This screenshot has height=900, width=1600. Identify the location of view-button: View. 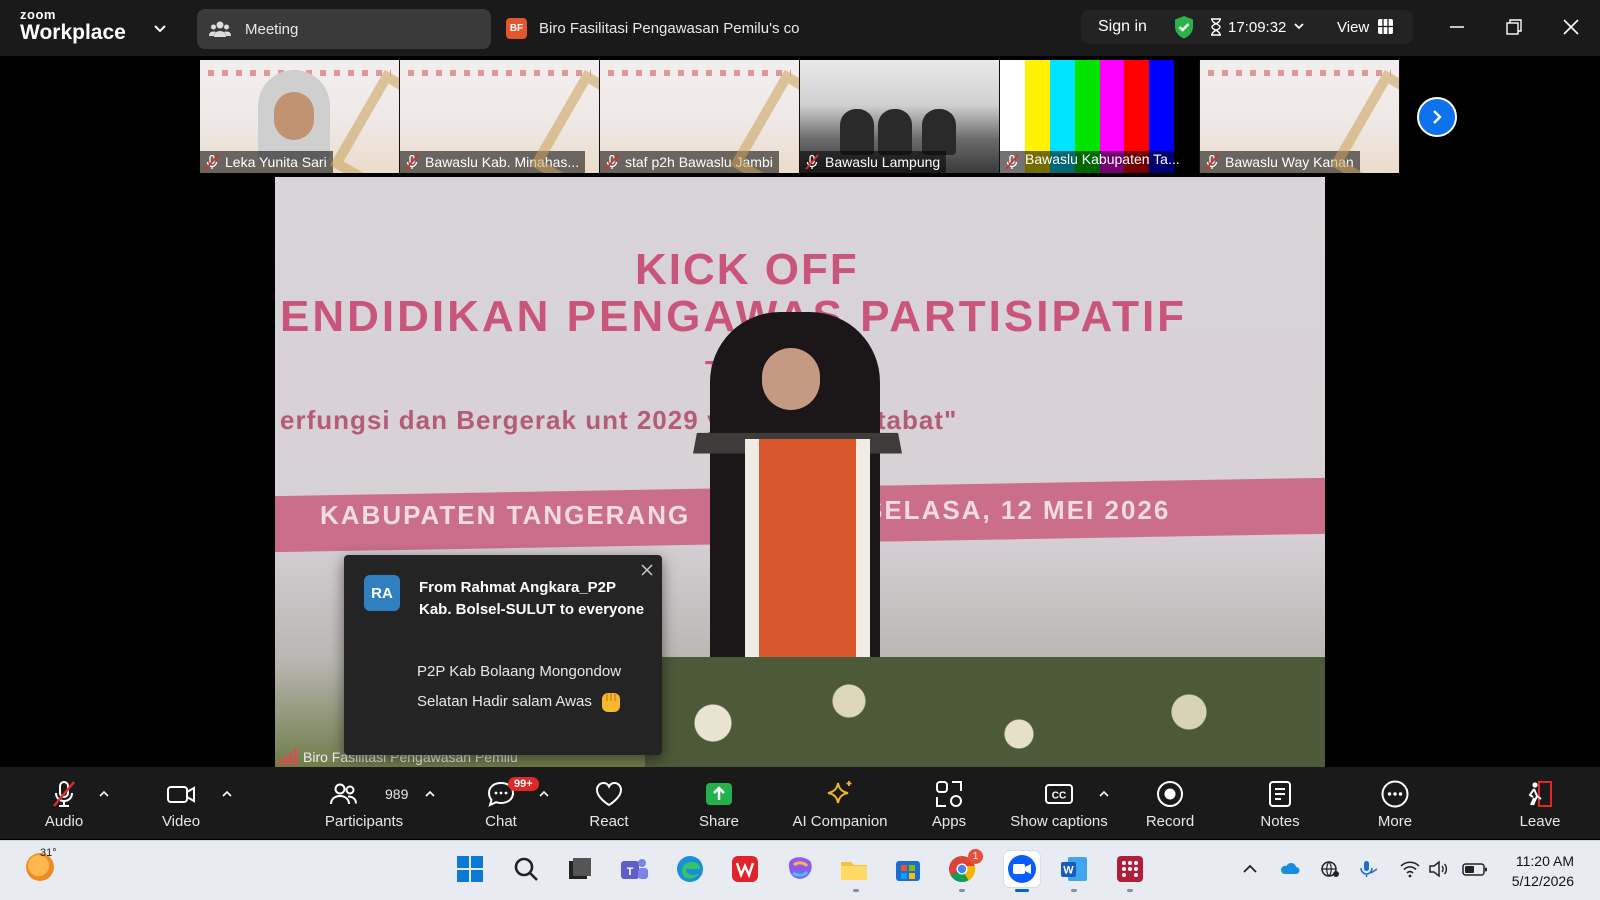
(1353, 27).